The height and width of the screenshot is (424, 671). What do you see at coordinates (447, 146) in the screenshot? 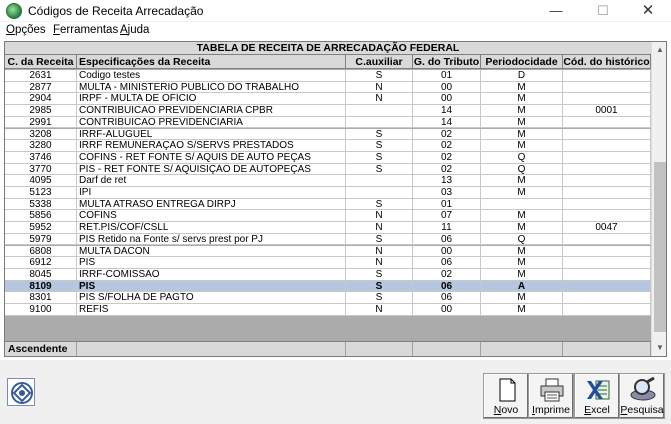
I see `cell-grupo-tributo: 02` at bounding box center [447, 146].